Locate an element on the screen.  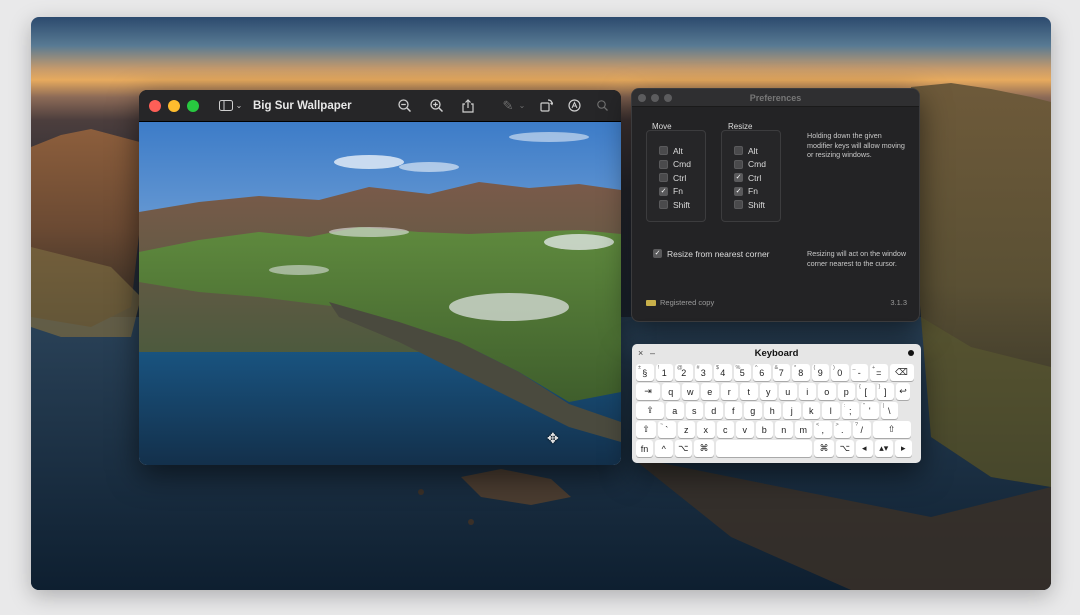
keyboard-key: 5% is located at coordinates (742, 372).